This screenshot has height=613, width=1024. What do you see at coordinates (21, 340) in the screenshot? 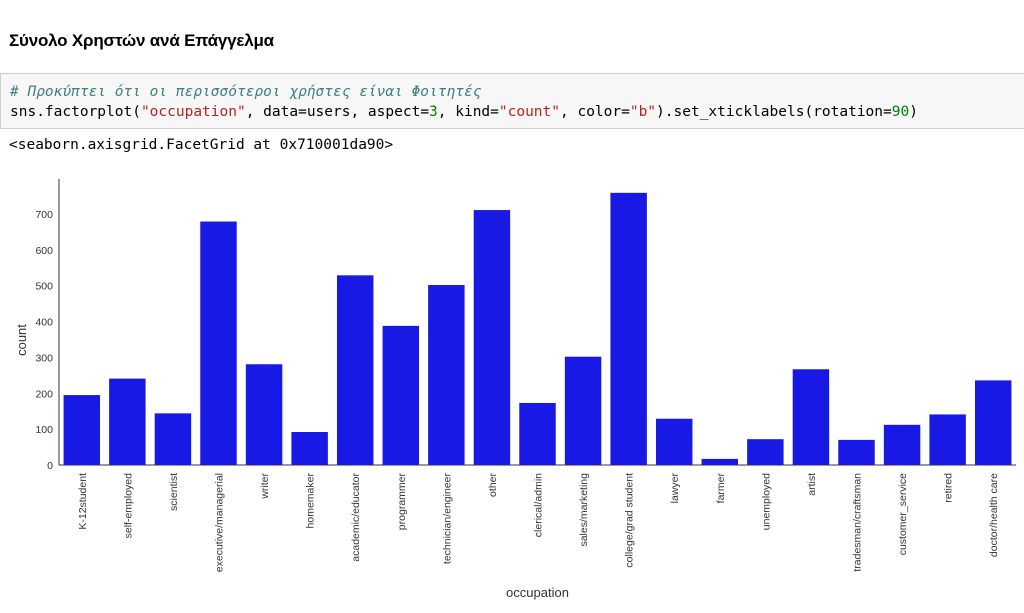
I see `y-axis-title: count` at bounding box center [21, 340].